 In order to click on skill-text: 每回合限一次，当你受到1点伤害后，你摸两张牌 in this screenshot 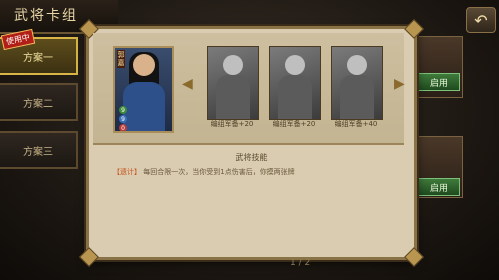, I will do `click(219, 172)`.